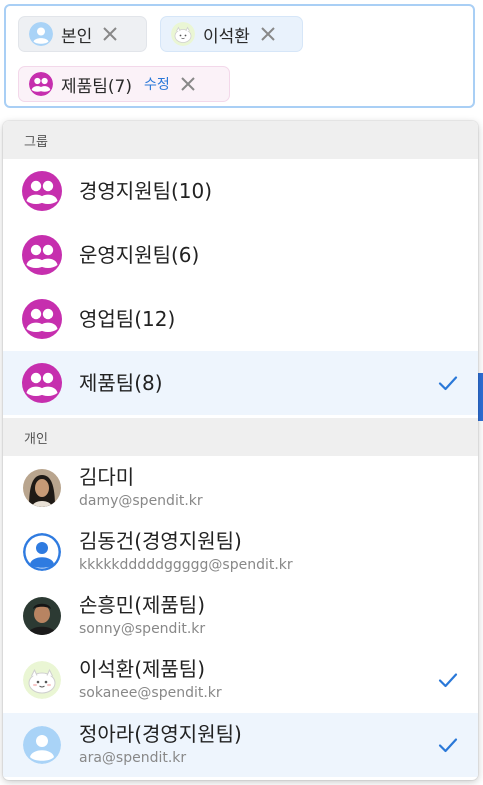 The image size is (483, 785). Describe the element at coordinates (160, 541) in the screenshot. I see `person-name: 김동건(경영지원팀)` at that location.